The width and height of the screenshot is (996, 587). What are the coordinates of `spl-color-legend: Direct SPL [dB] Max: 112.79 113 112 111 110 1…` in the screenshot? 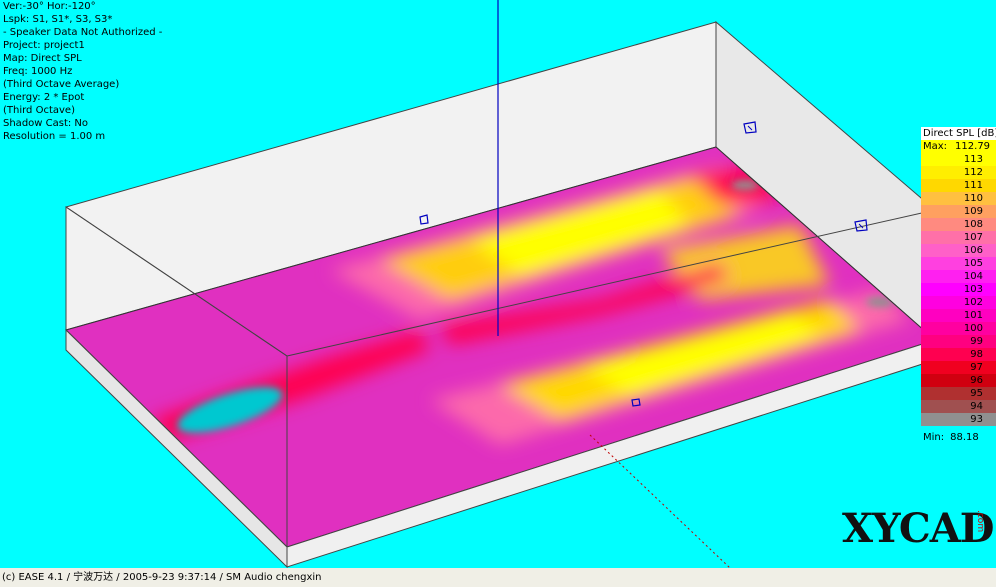 It's located at (958, 285).